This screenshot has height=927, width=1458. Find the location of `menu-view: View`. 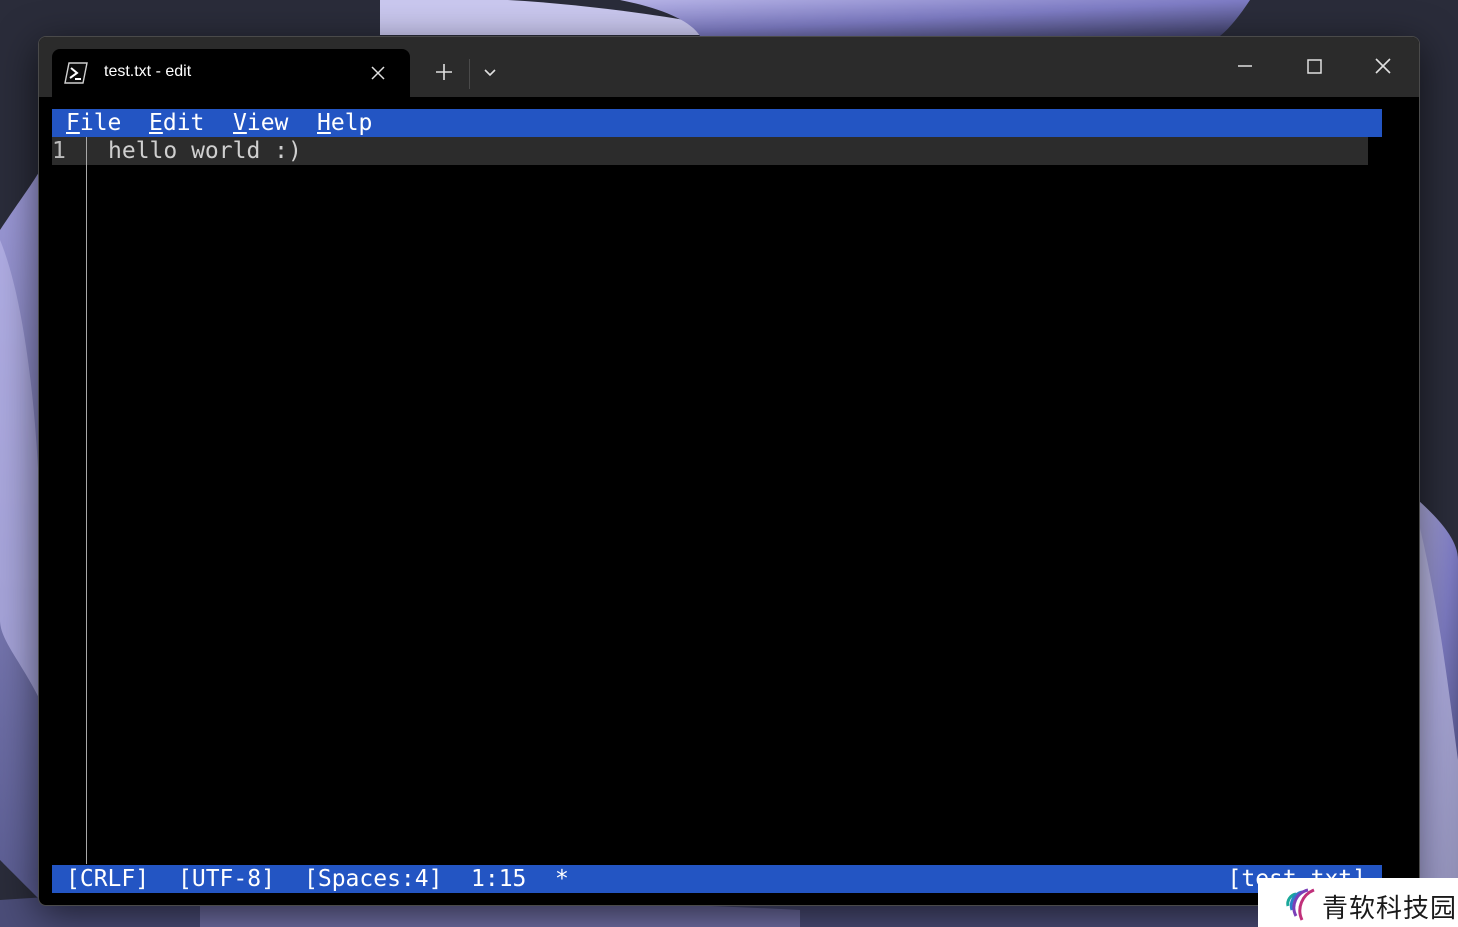

menu-view: View is located at coordinates (260, 123).